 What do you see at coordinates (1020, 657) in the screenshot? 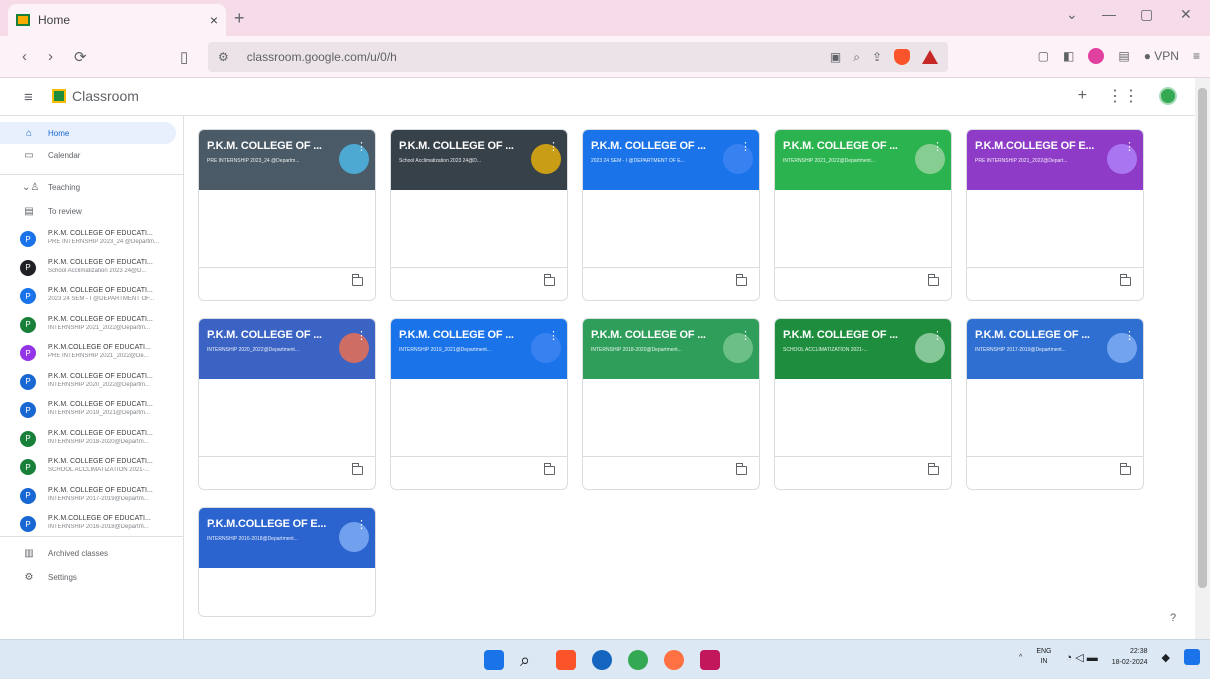
I see `show-hidden-icons: ^` at bounding box center [1020, 657].